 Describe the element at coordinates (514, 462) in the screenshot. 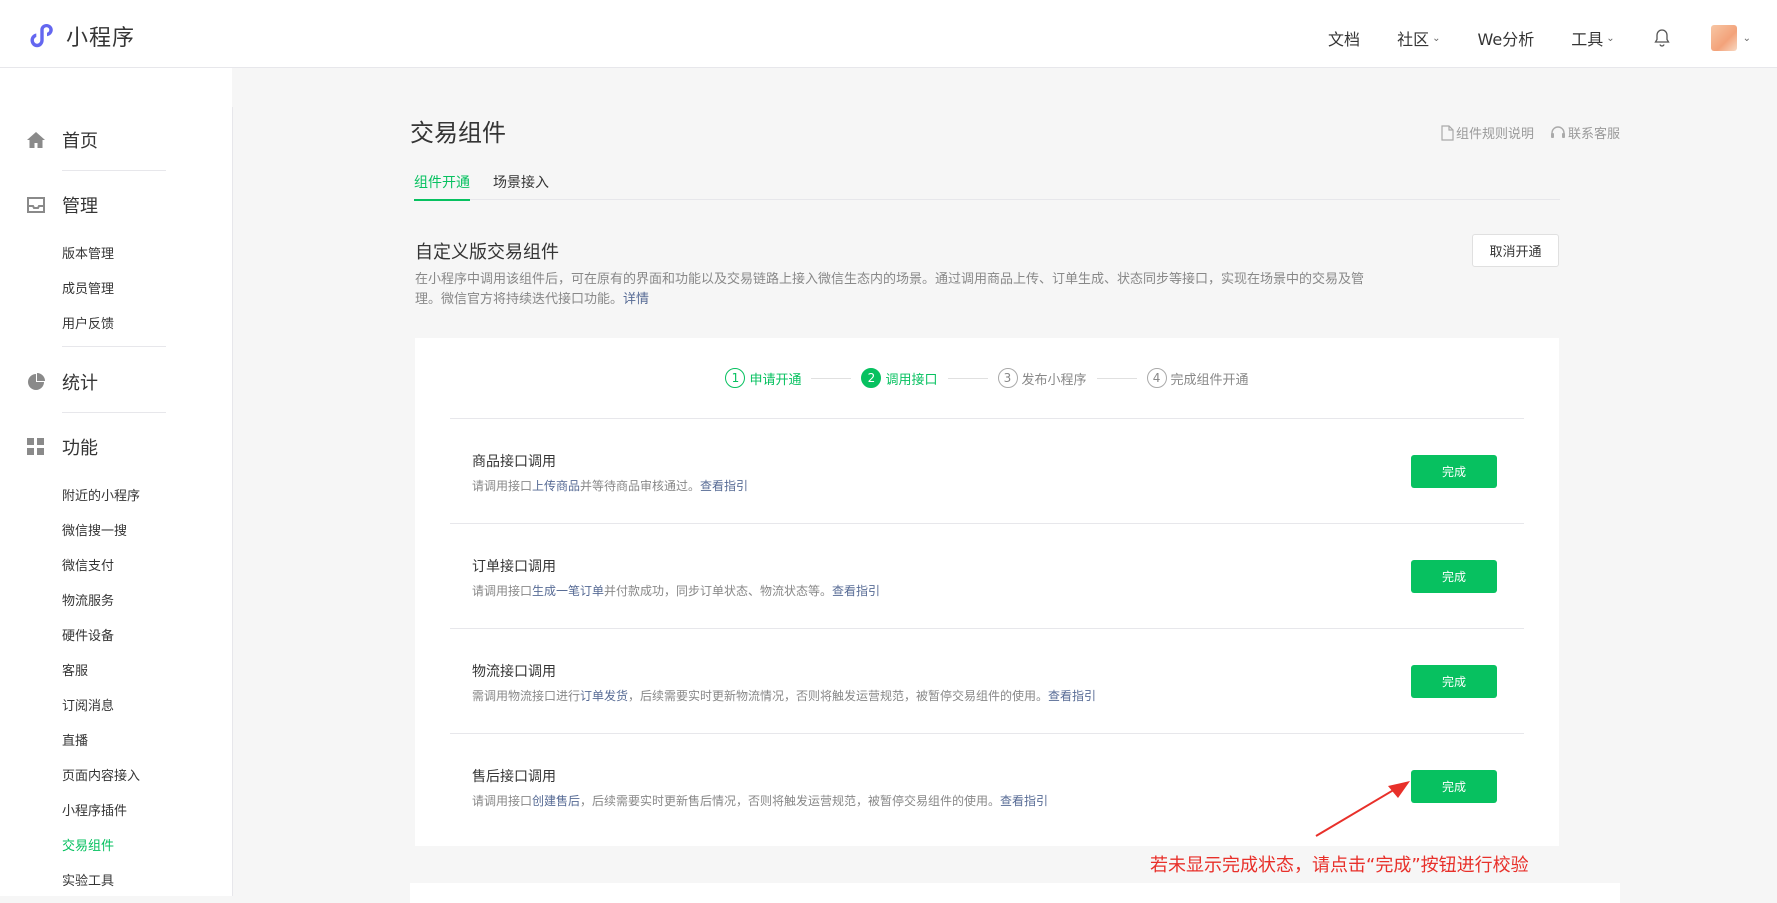

I see `row-title: 商品接口调用` at that location.